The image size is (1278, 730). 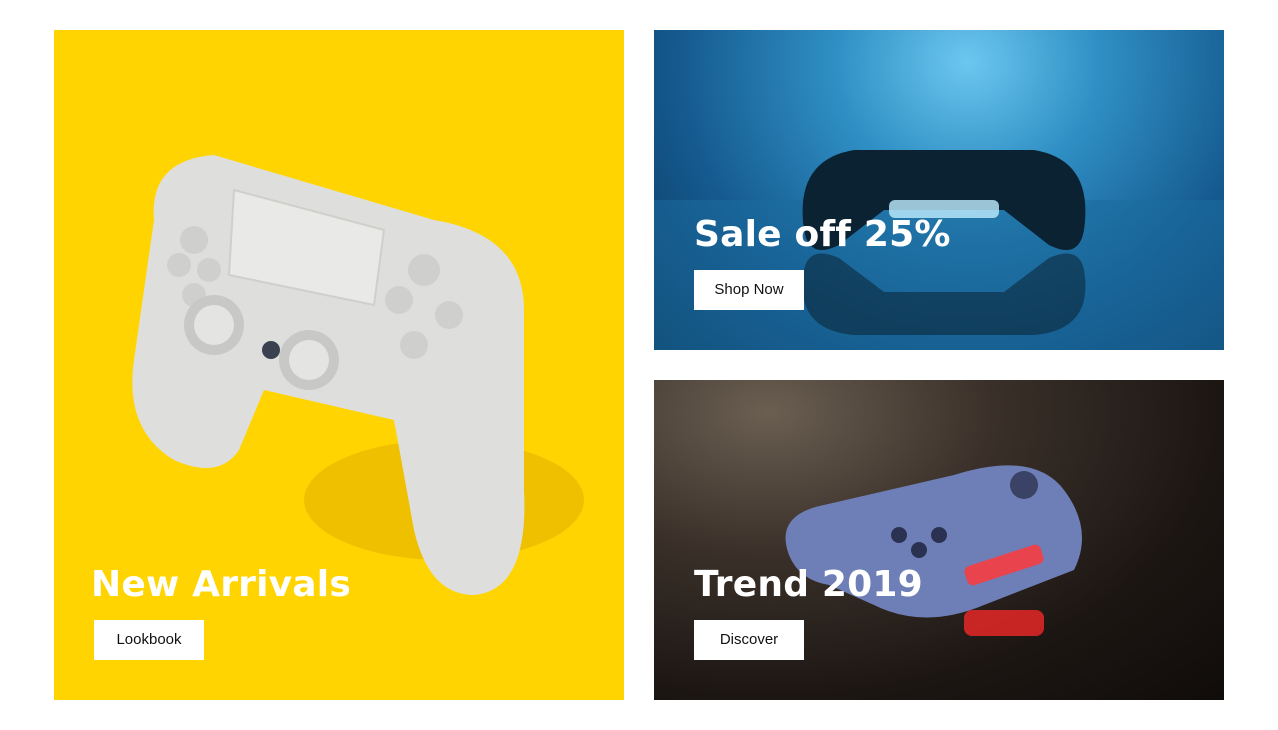 What do you see at coordinates (749, 290) in the screenshot?
I see `shop-now-button: Shop Now` at bounding box center [749, 290].